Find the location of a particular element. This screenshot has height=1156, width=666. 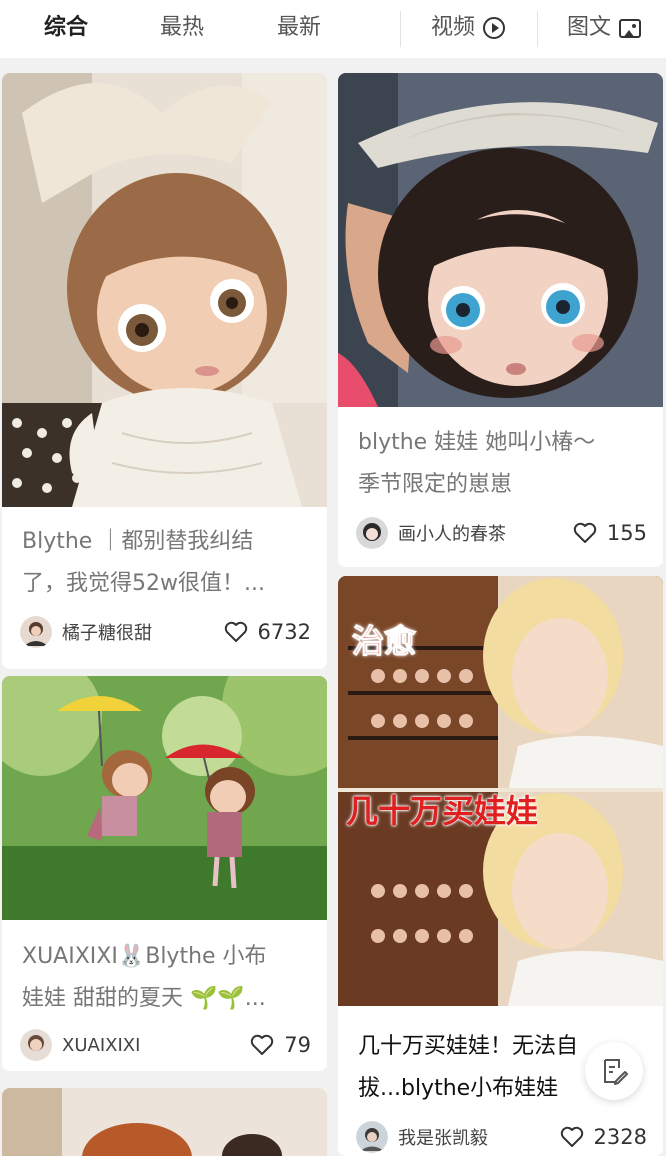

tab-hottest-label: 最热 is located at coordinates (182, 27).